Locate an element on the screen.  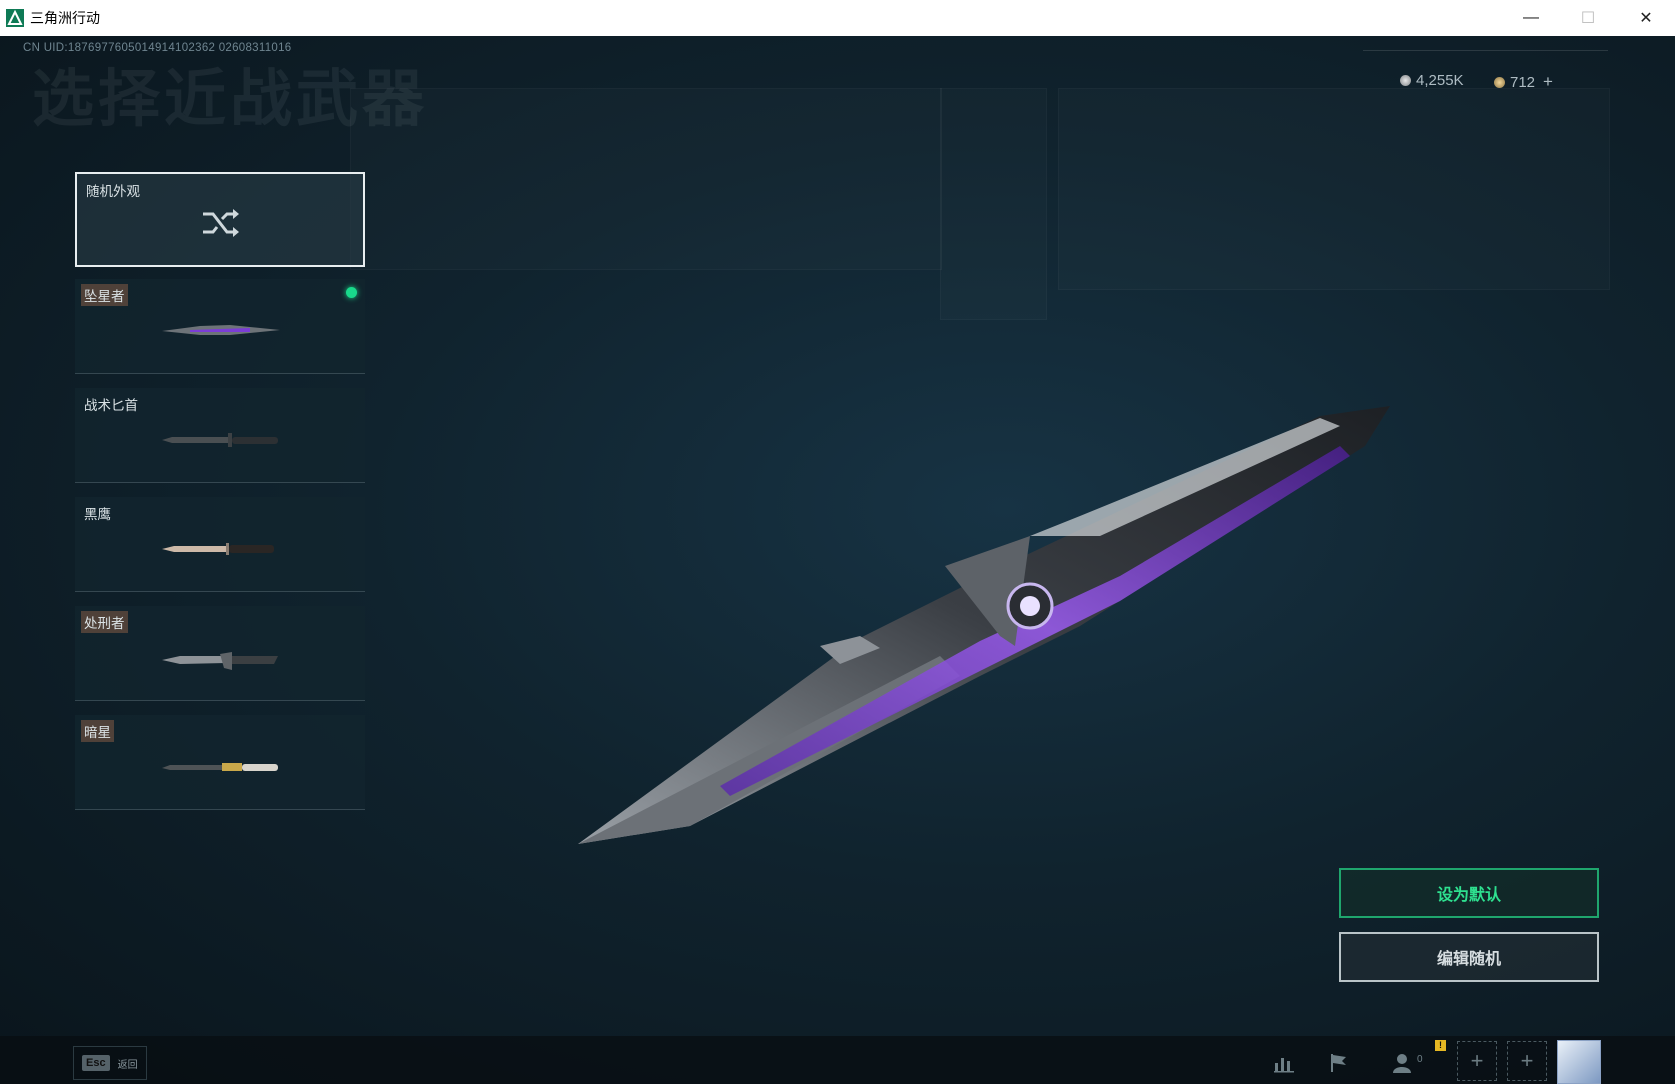
friends-button is located at coordinates (1402, 1063).